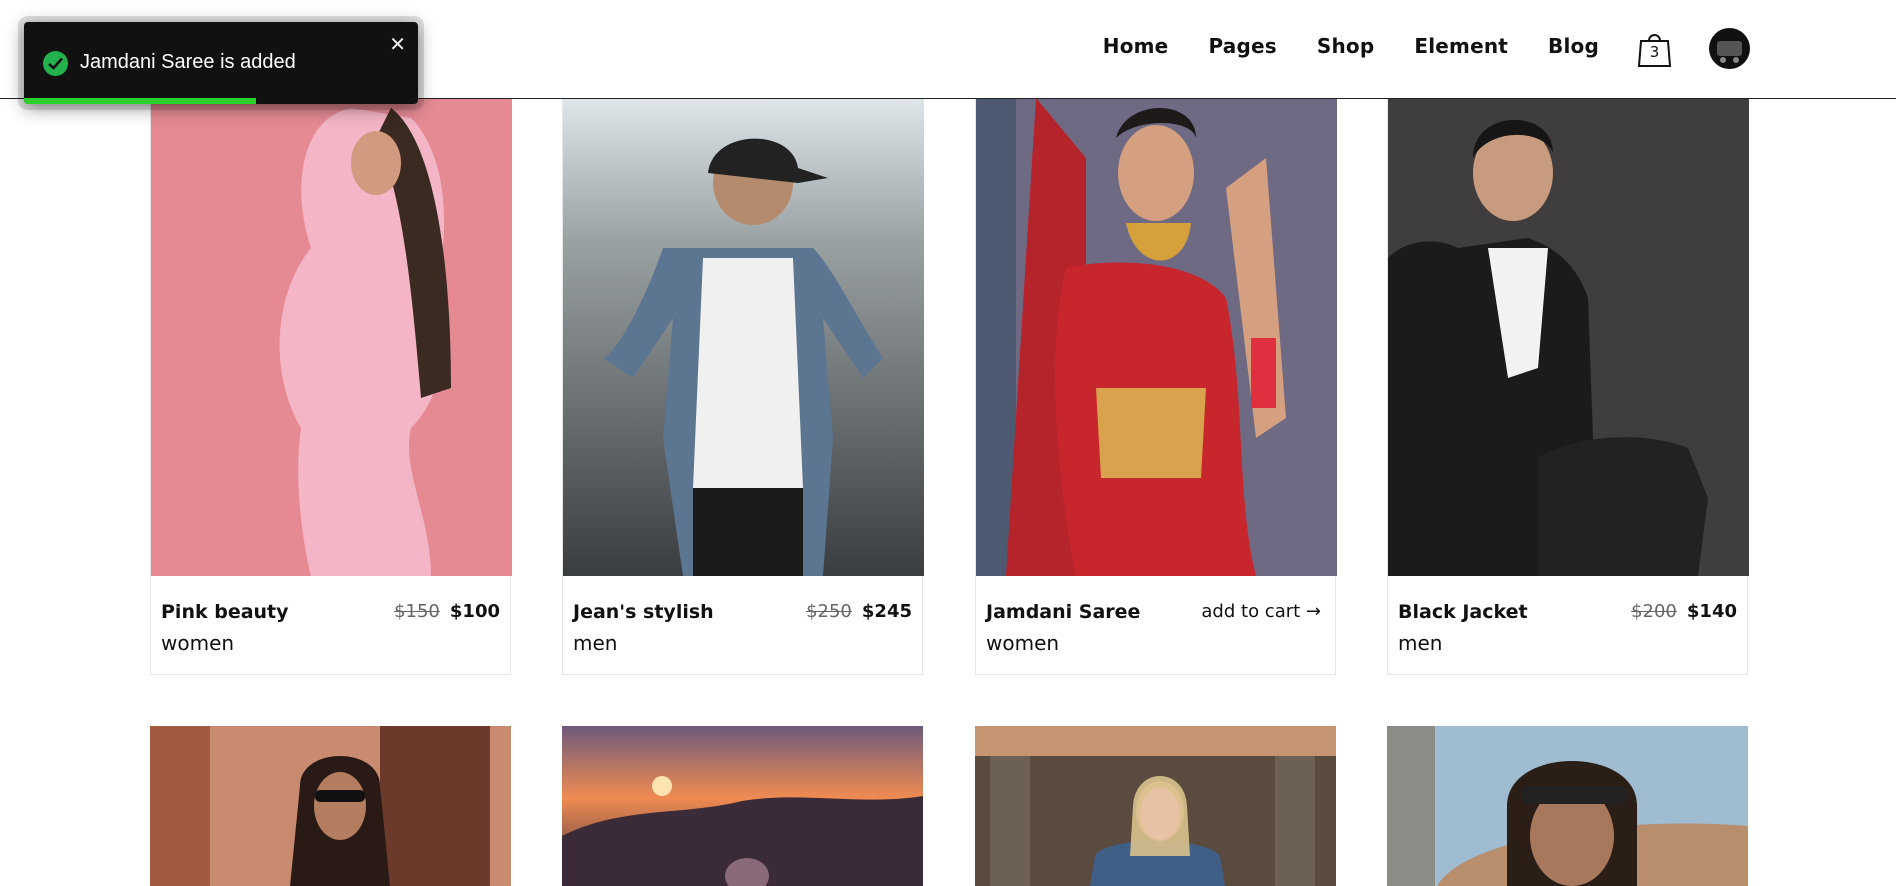 The width and height of the screenshot is (1896, 886). Describe the element at coordinates (1711, 611) in the screenshot. I see `sale-price: $140` at that location.